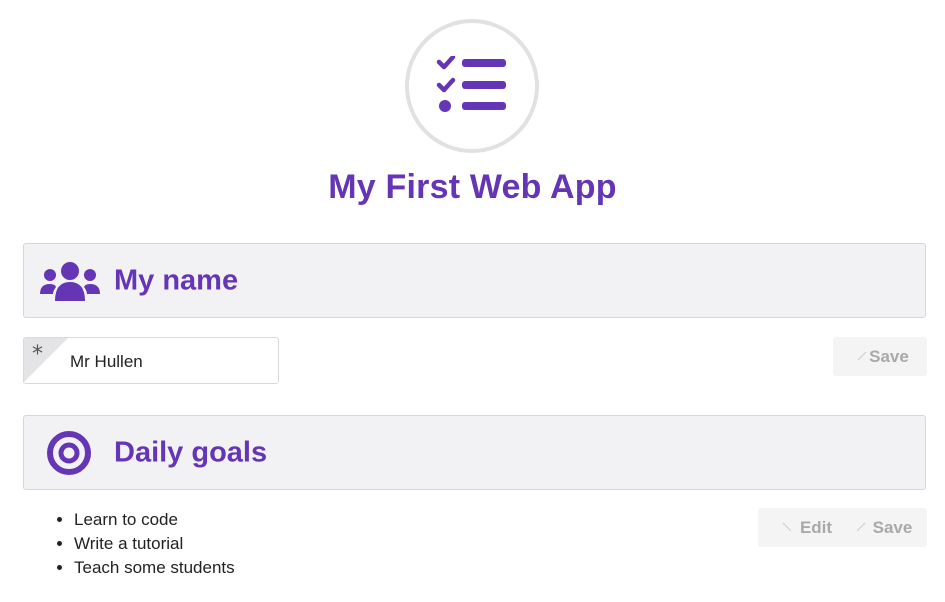 The image size is (945, 602). I want to click on name-actions: Save, so click(880, 356).